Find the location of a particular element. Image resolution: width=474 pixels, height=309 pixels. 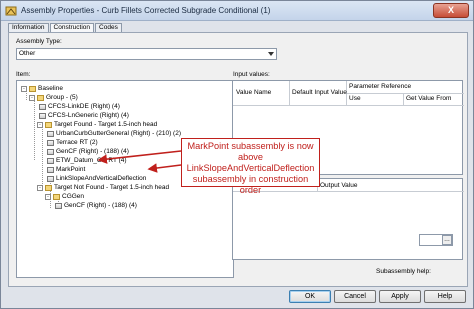

col-default-input-value: Default Input Value is located at coordinates (319, 92).